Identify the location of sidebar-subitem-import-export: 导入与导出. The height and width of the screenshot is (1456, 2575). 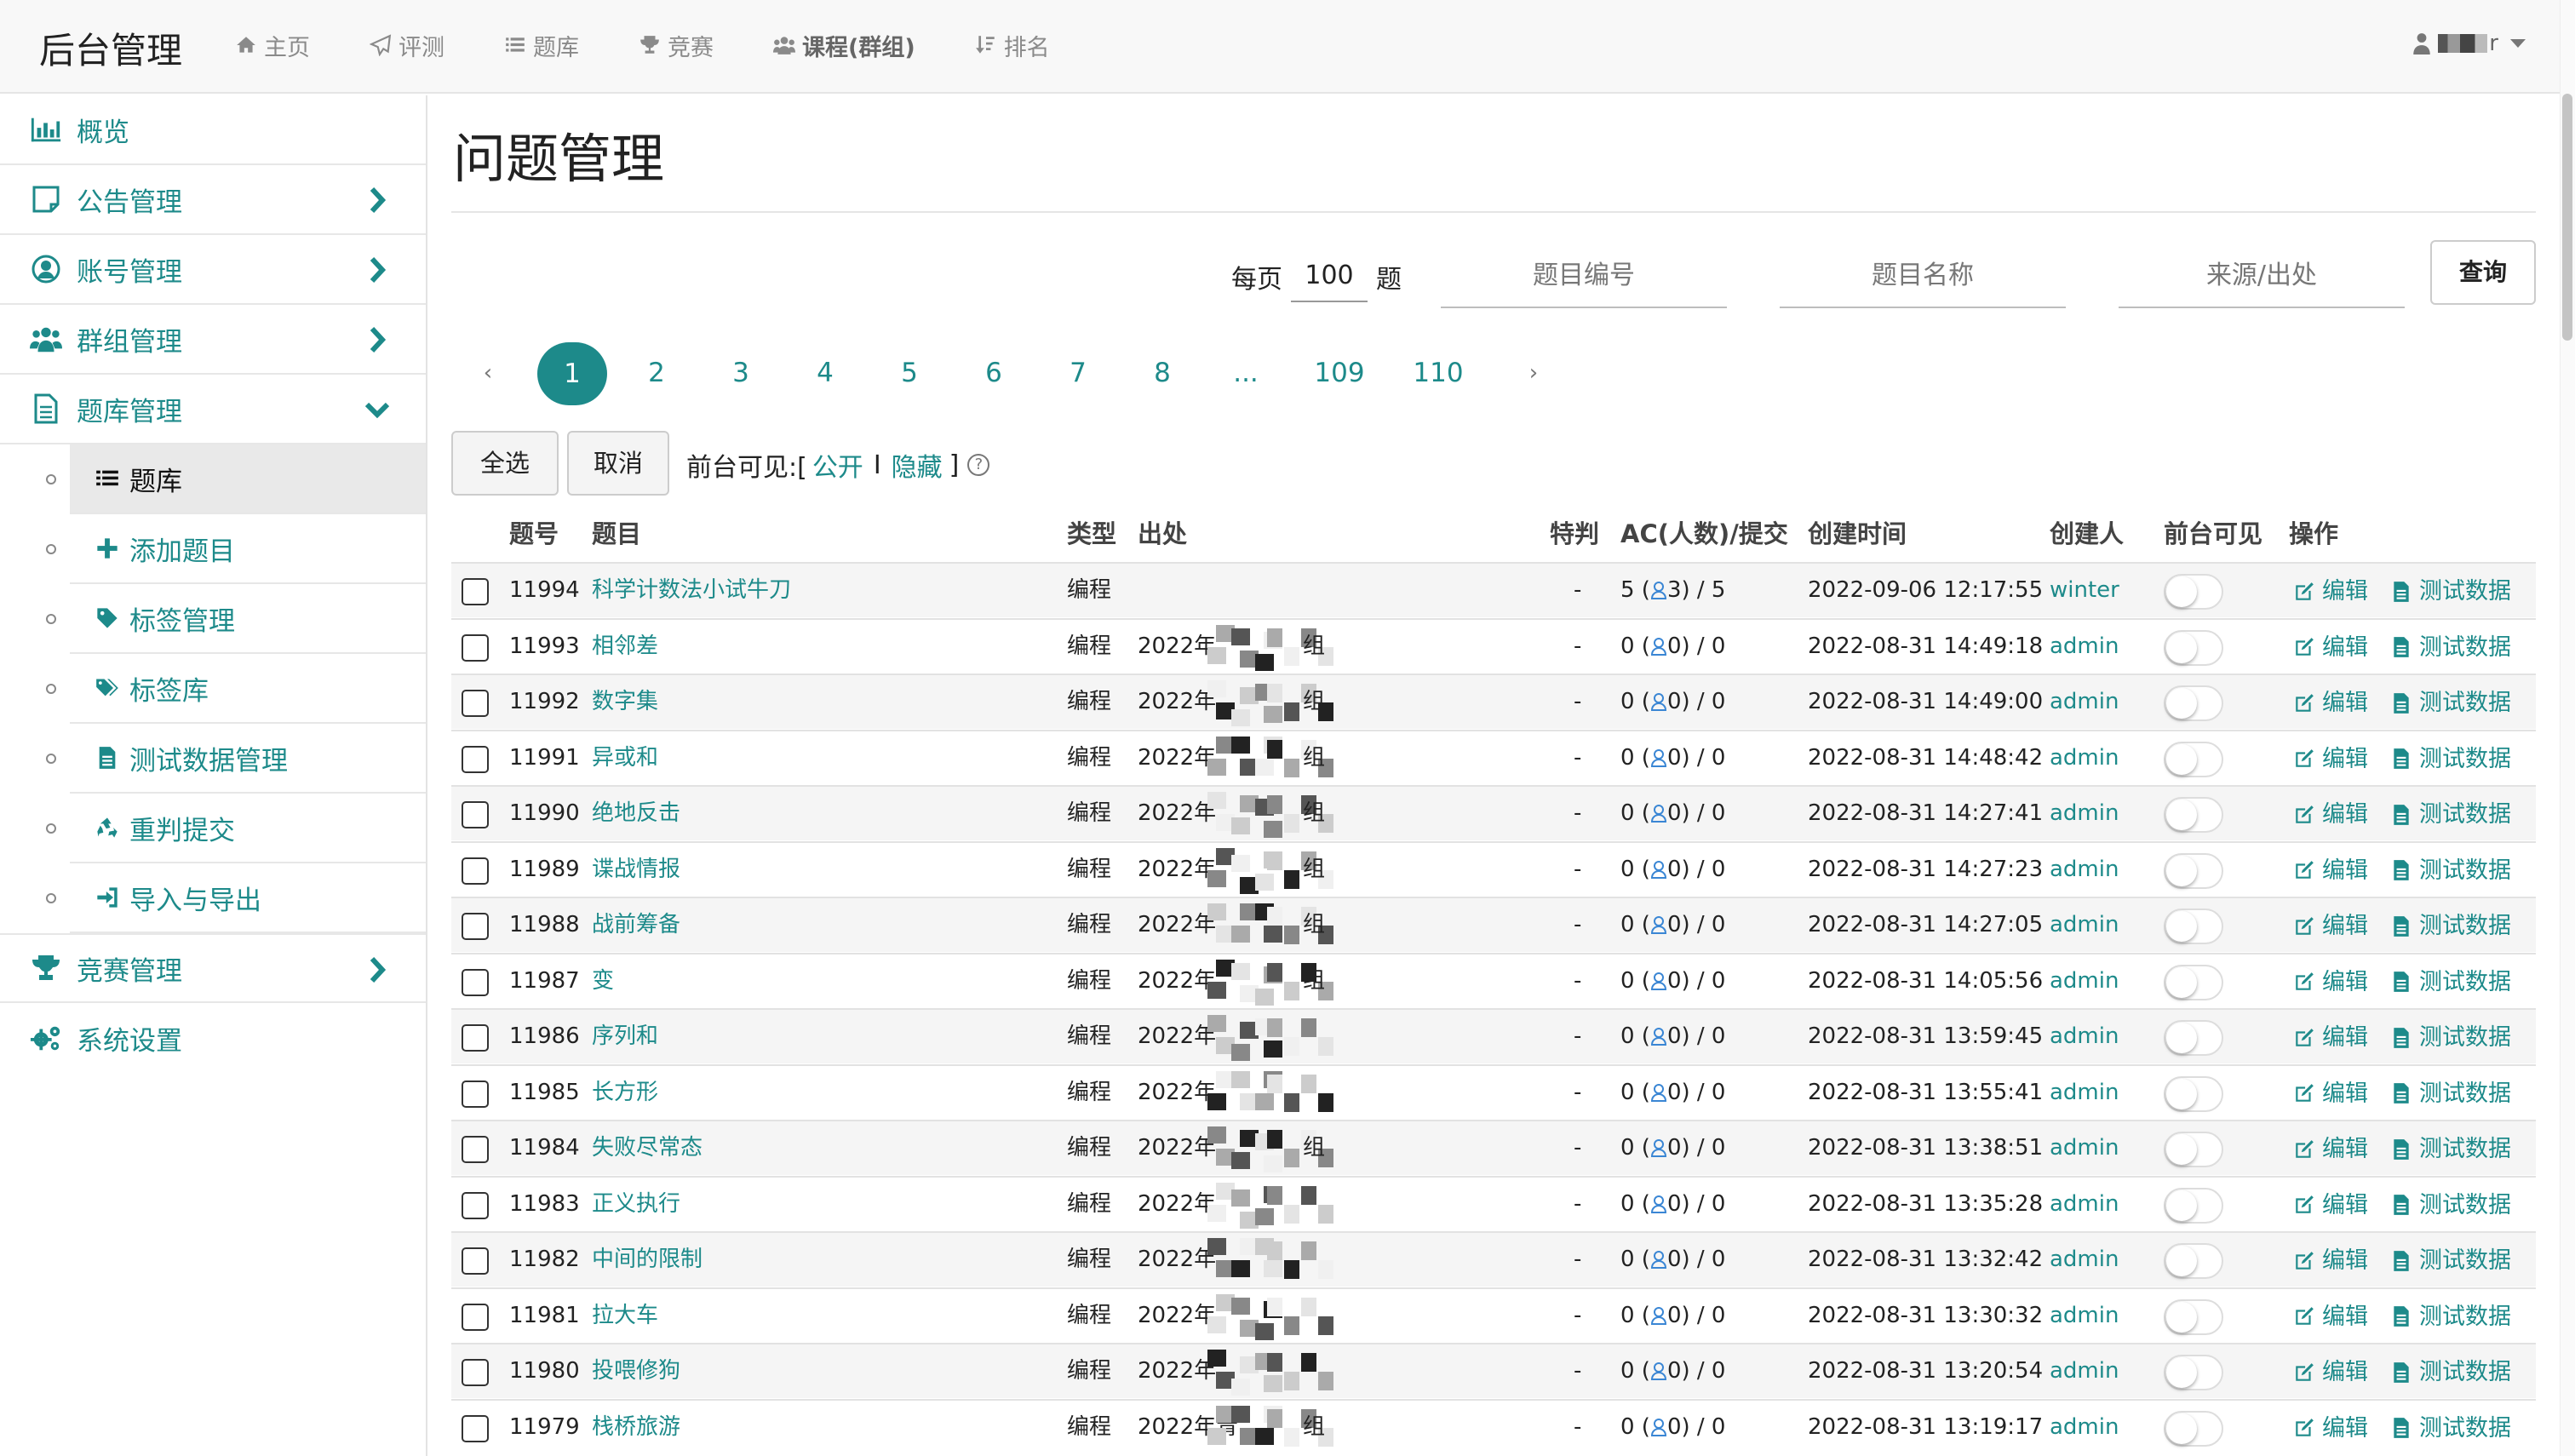
(213, 898).